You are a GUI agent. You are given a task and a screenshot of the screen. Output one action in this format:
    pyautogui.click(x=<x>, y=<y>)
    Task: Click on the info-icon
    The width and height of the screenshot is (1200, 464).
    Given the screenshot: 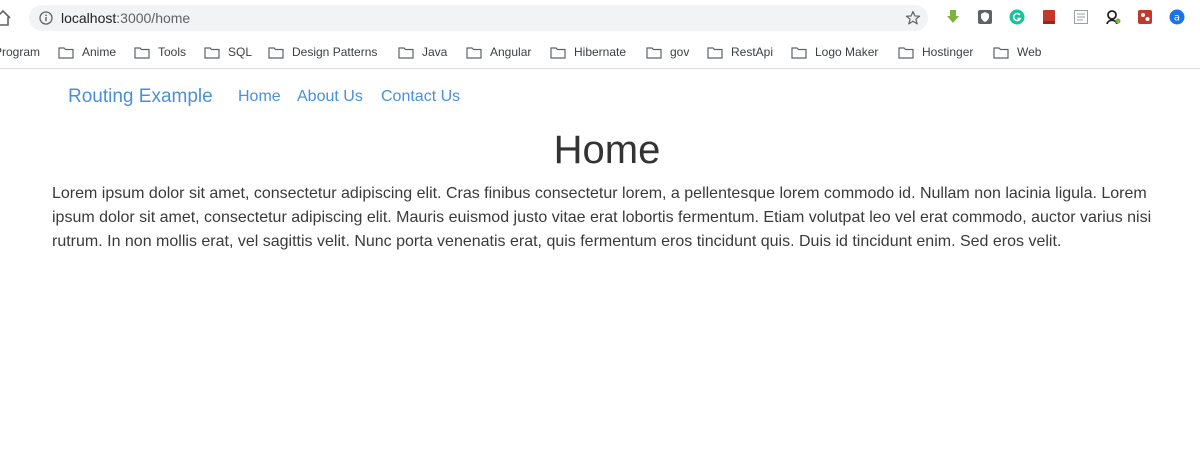 What is the action you would take?
    pyautogui.click(x=46, y=18)
    